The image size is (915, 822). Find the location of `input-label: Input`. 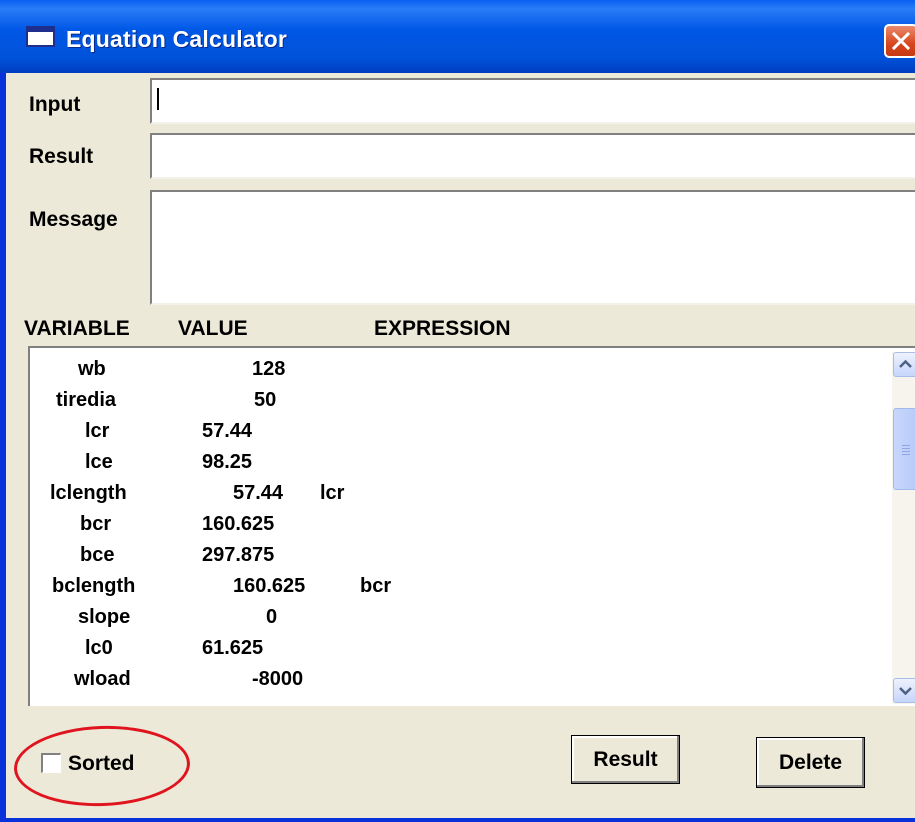

input-label: Input is located at coordinates (55, 104).